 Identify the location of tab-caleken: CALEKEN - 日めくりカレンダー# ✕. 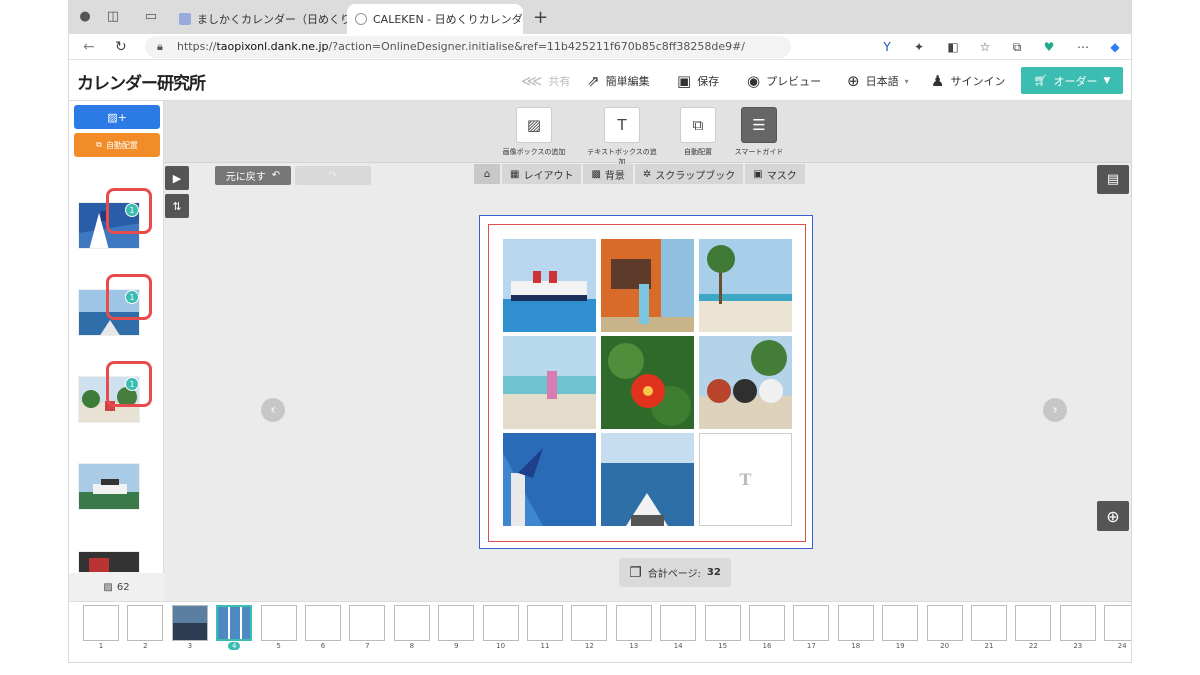
(435, 19).